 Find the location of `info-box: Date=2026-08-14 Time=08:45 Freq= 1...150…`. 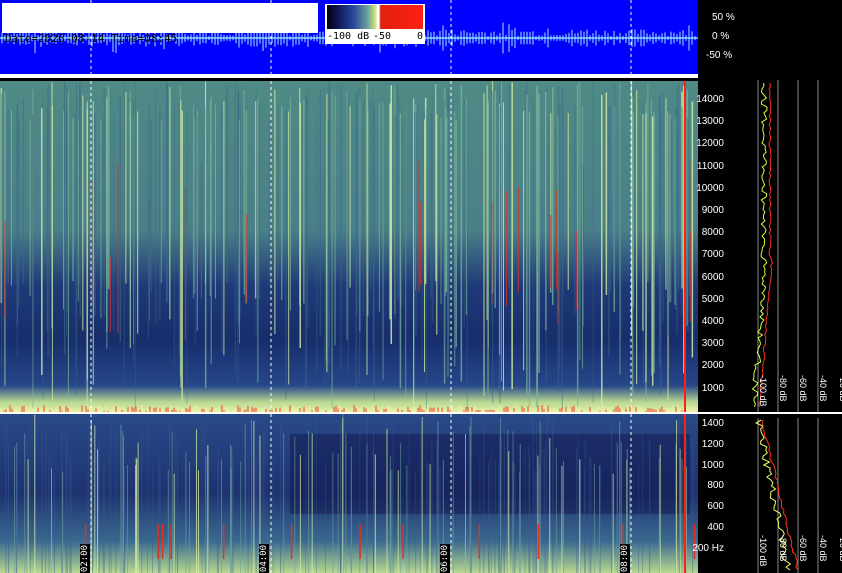

info-box: Date=2026-08-14 Time=08:45 Freq= 1...150… is located at coordinates (160, 45).